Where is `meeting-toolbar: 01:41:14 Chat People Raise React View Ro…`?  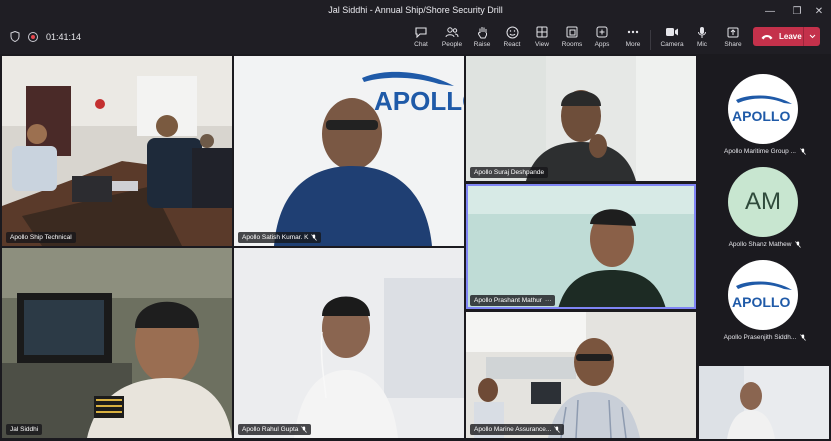 meeting-toolbar: 01:41:14 Chat People Raise React View Ro… is located at coordinates (415, 38).